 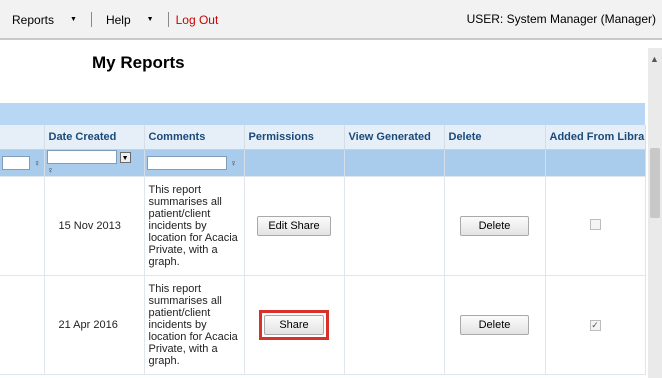 I want to click on added-from-library-checkbox: ✓, so click(x=595, y=325).